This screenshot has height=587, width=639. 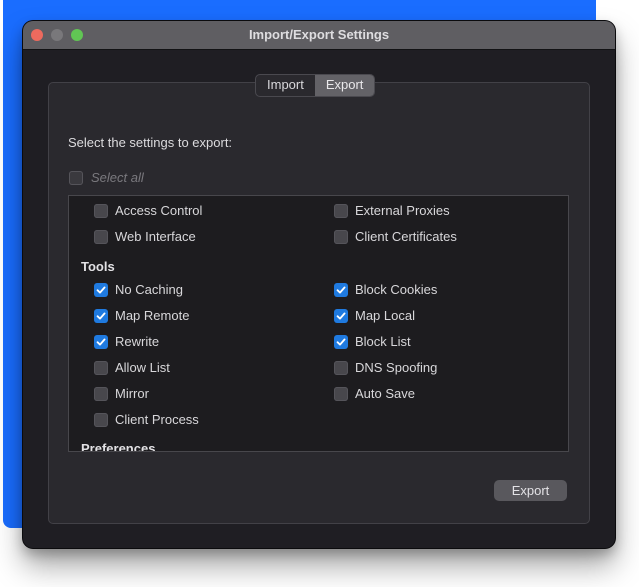 I want to click on checkbox-label: Map Local, so click(x=385, y=315).